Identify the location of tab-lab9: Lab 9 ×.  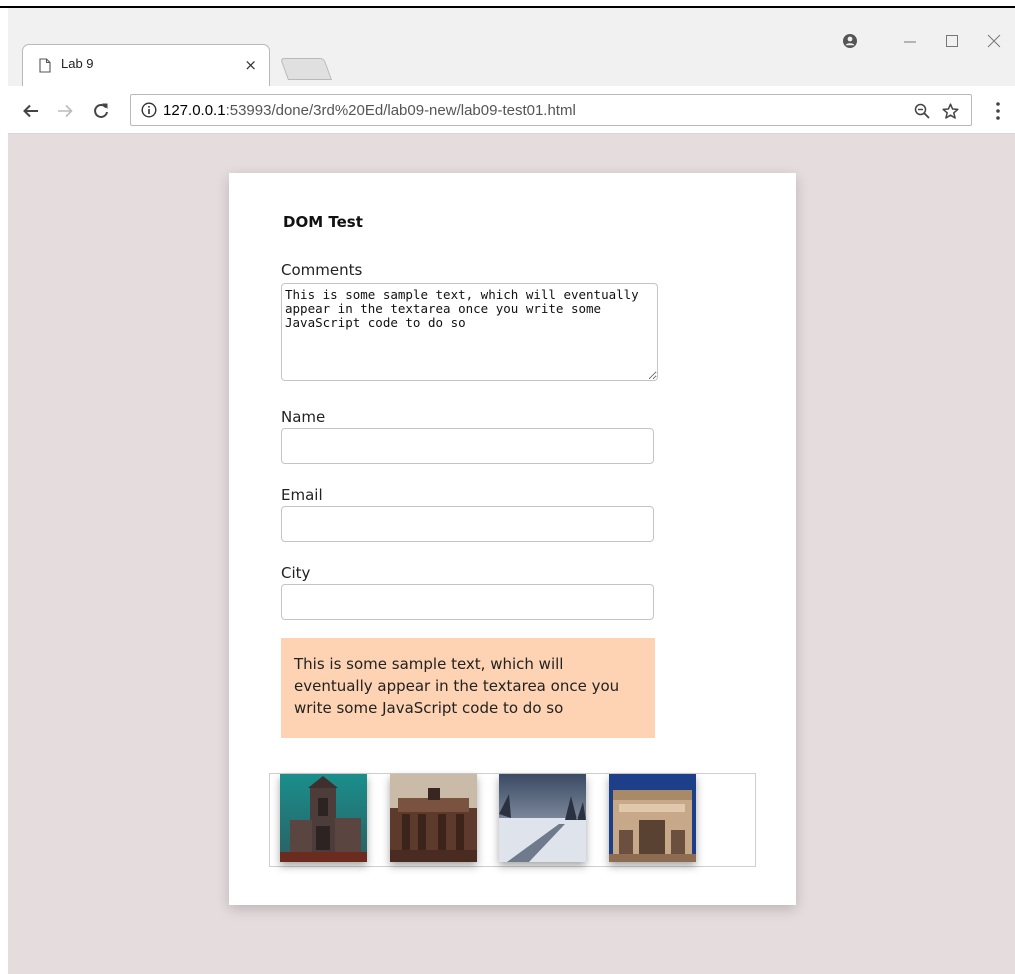
(146, 65).